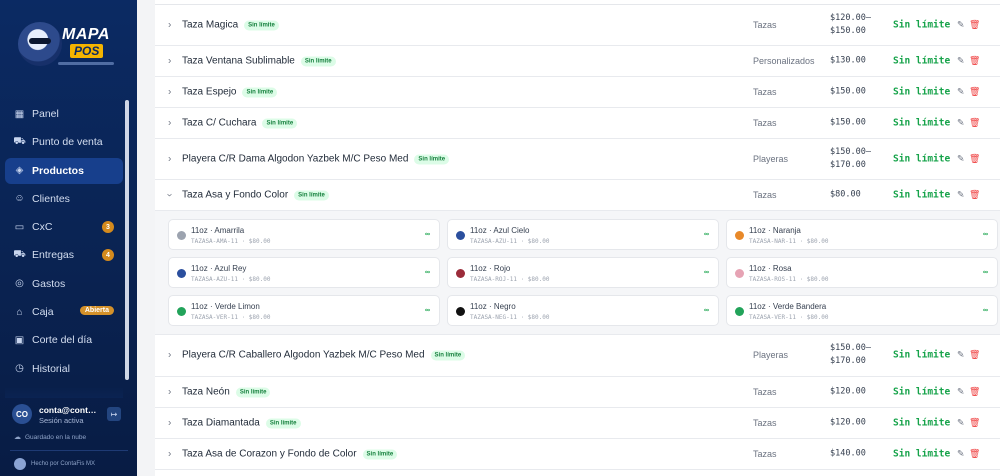 Image resolution: width=1000 pixels, height=476 pixels. I want to click on chevron-down-icon: ›, so click(169, 194).